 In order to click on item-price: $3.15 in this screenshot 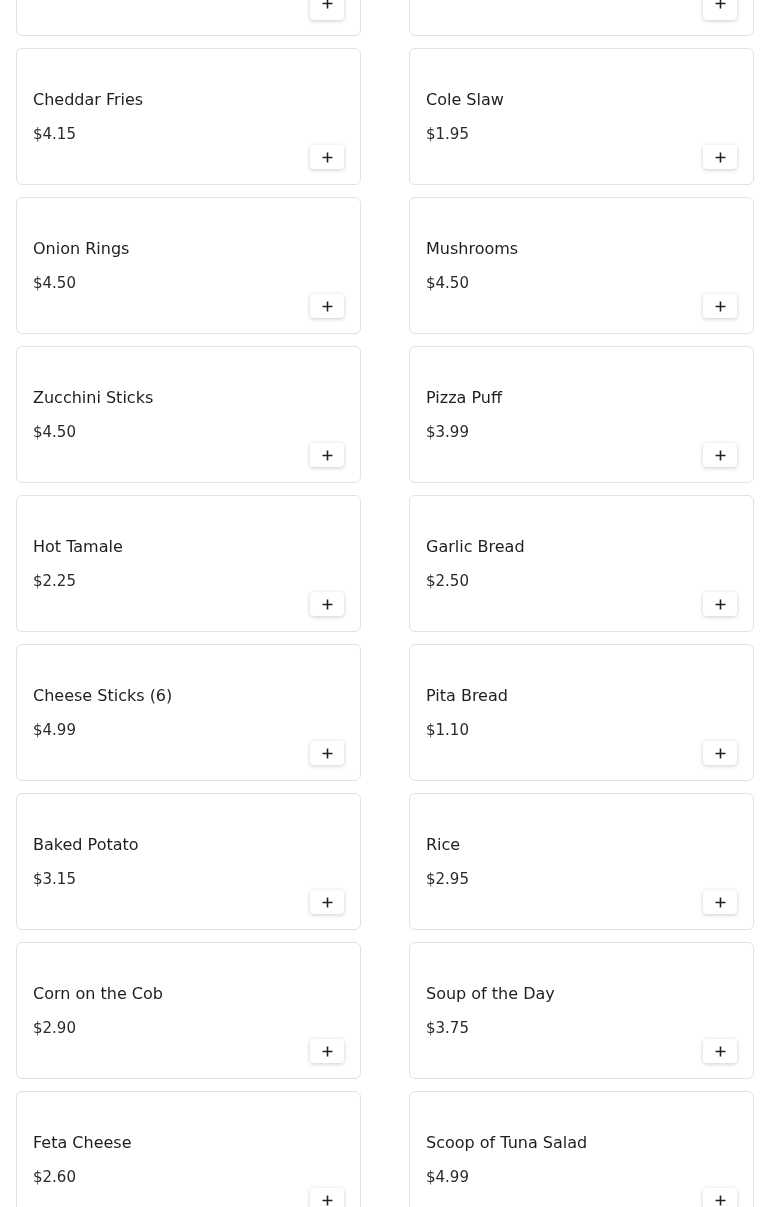, I will do `click(54, 879)`.